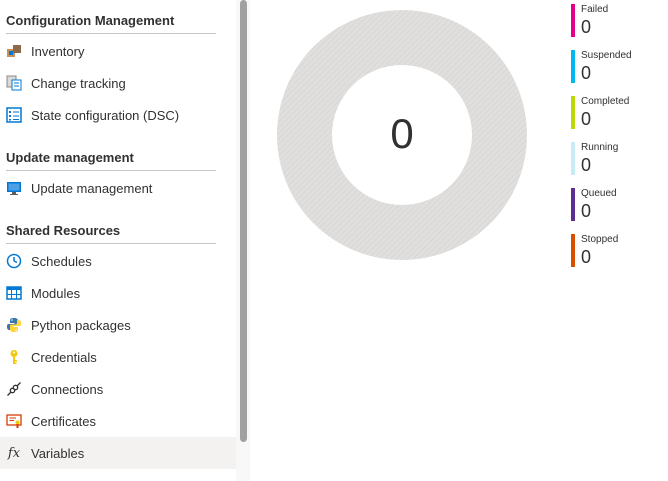 The height and width of the screenshot is (481, 668). What do you see at coordinates (606, 55) in the screenshot?
I see `legend-label: Suspended` at bounding box center [606, 55].